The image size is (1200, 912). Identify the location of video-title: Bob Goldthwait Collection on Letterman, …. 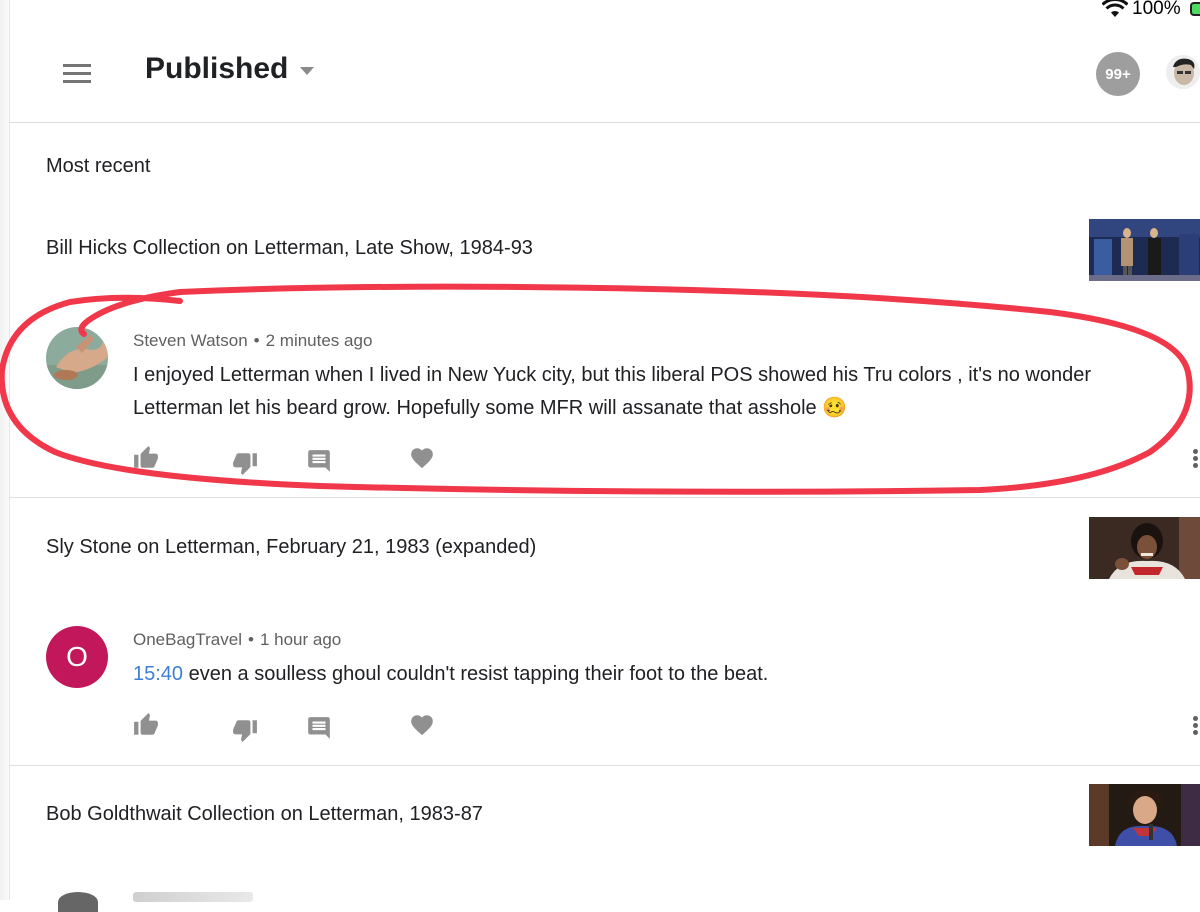
(264, 814).